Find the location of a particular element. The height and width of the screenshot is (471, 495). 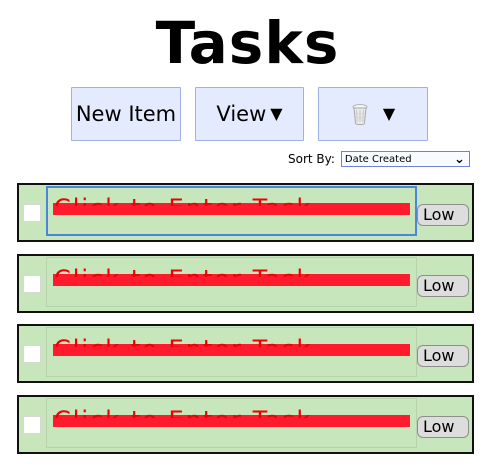

view-menu-button: View ▼ is located at coordinates (249, 114).